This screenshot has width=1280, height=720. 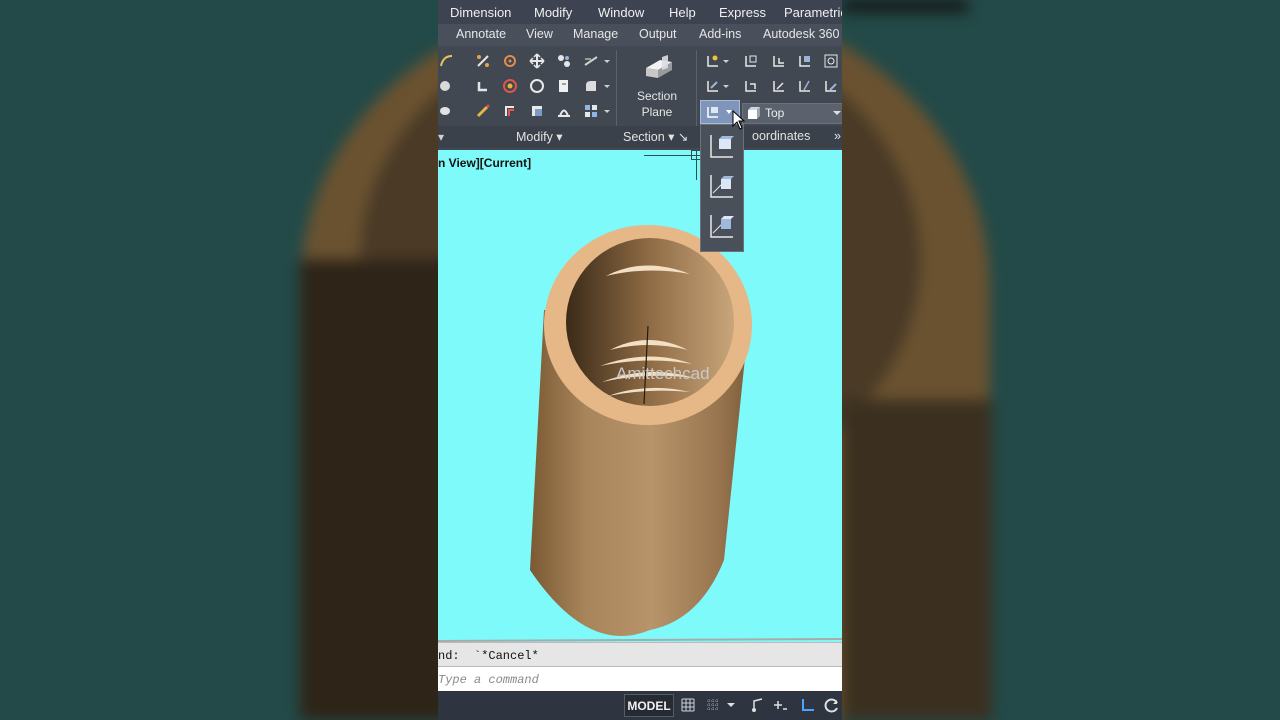 I want to click on mirror-icon, so click(x=564, y=111).